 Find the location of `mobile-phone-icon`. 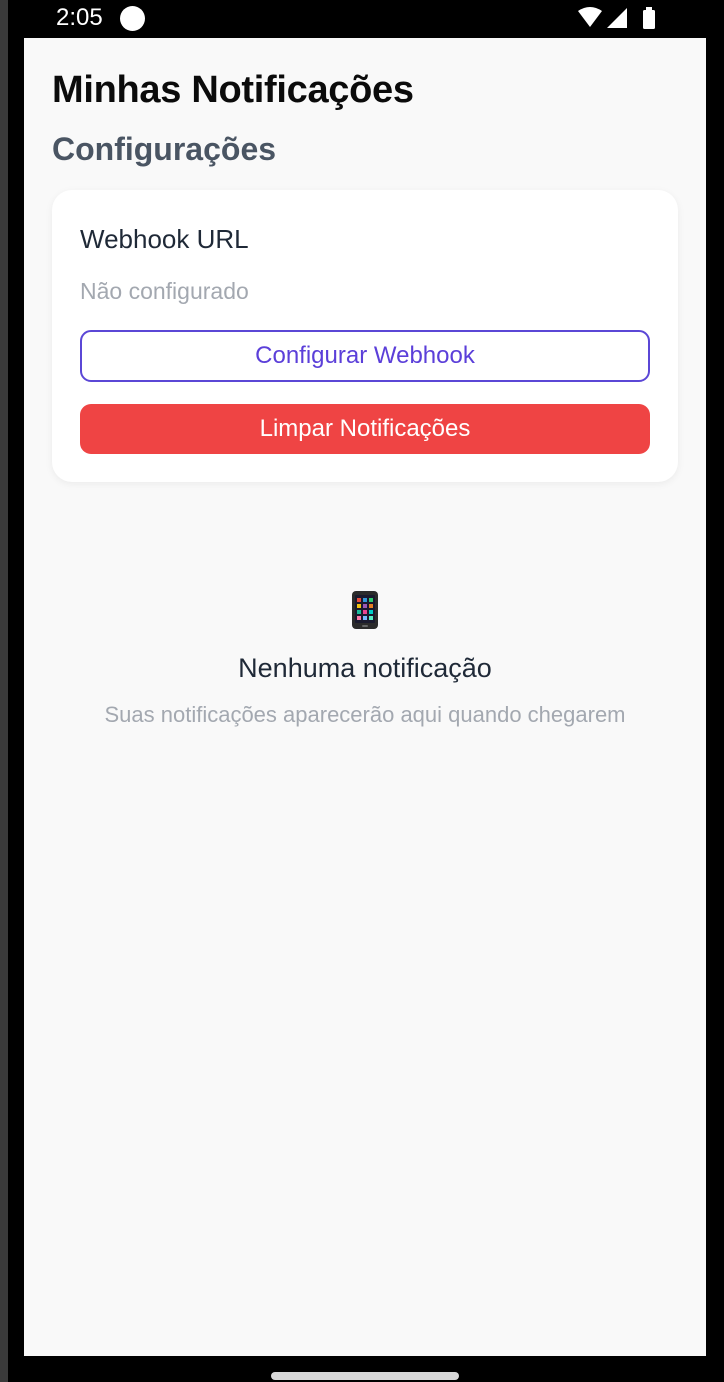

mobile-phone-icon is located at coordinates (365, 612).